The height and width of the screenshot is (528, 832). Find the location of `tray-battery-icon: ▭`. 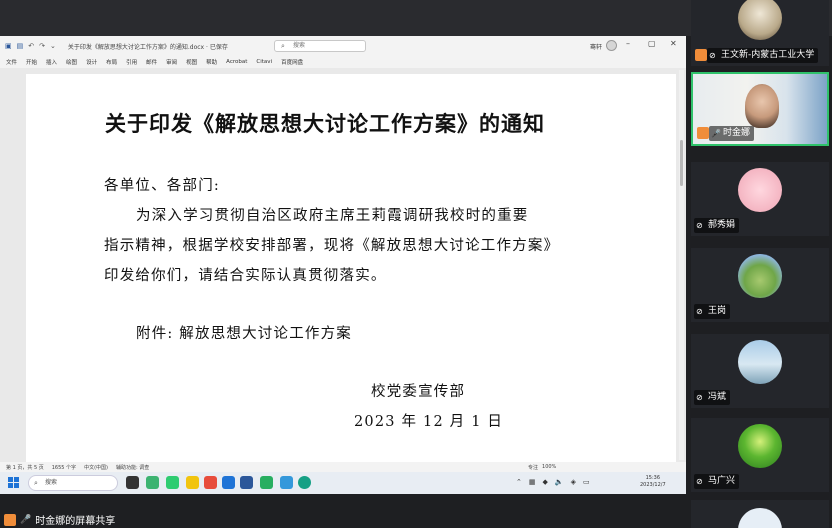

tray-battery-icon: ▭ is located at coordinates (586, 482).